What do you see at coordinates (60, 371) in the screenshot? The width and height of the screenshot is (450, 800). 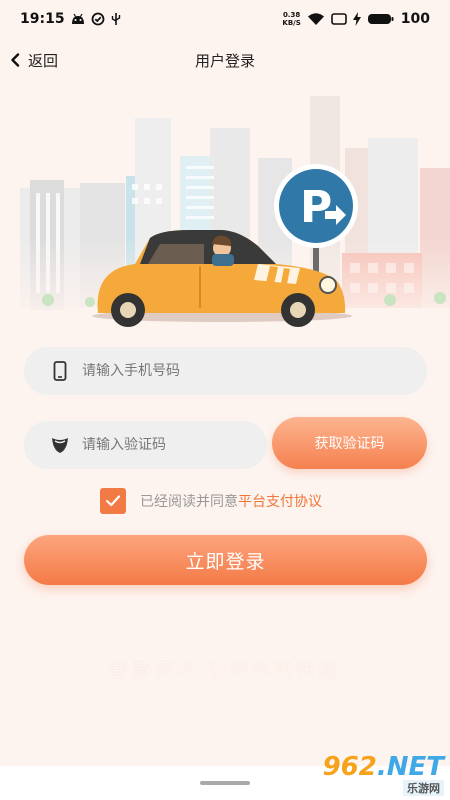 I see `phone-icon` at bounding box center [60, 371].